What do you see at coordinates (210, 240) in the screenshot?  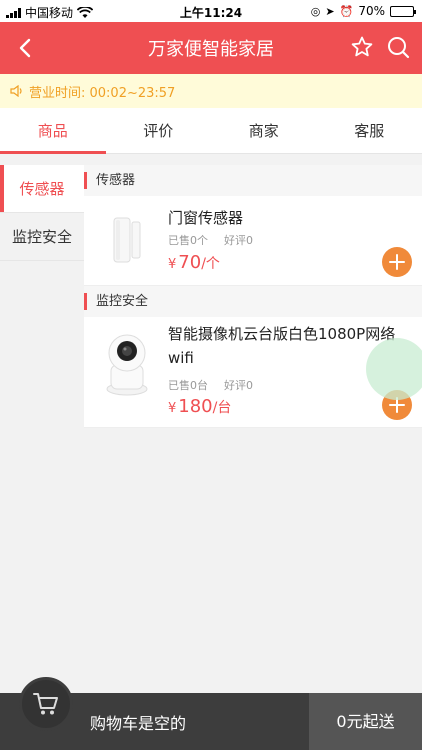 I see `product-stats: 已售0个 好评0` at bounding box center [210, 240].